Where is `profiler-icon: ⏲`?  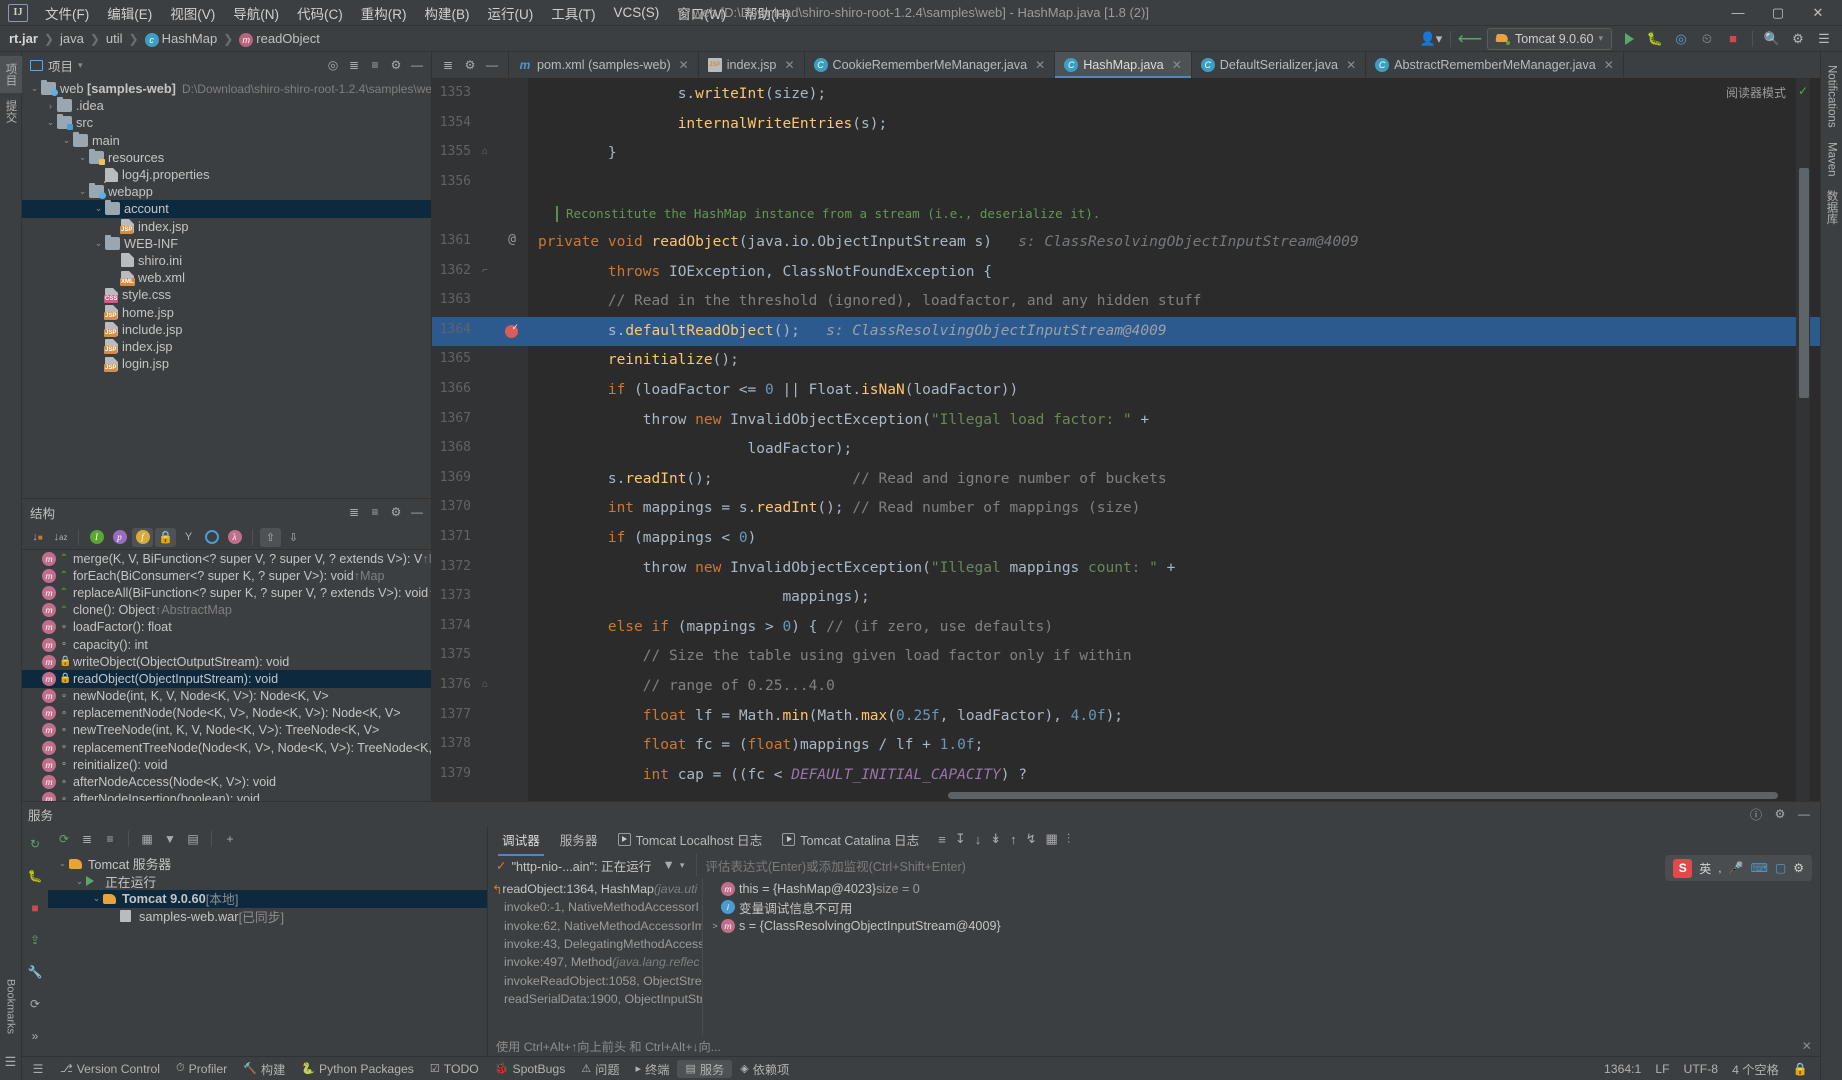
profiler-icon: ⏲ is located at coordinates (1707, 39).